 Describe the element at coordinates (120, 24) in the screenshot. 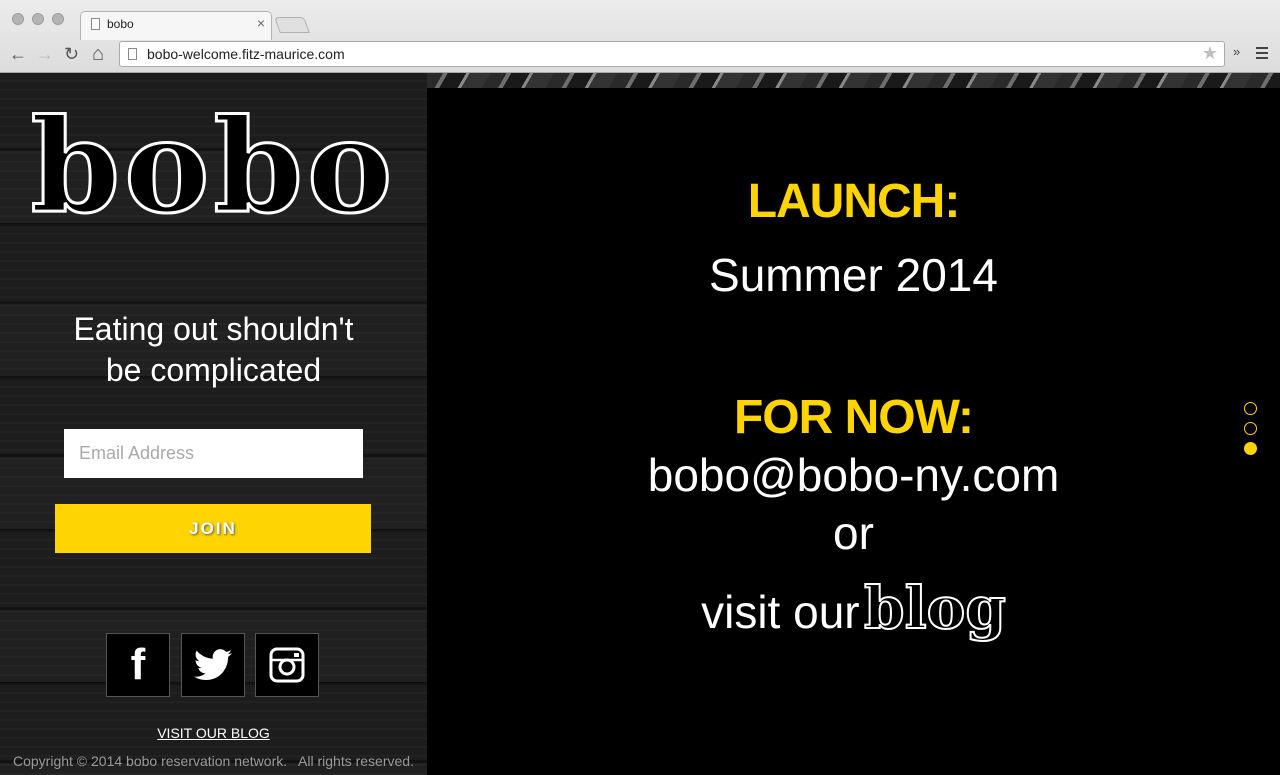

I see `tab-title: bobo` at that location.